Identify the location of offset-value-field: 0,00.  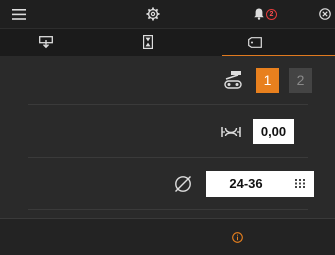
(273, 131).